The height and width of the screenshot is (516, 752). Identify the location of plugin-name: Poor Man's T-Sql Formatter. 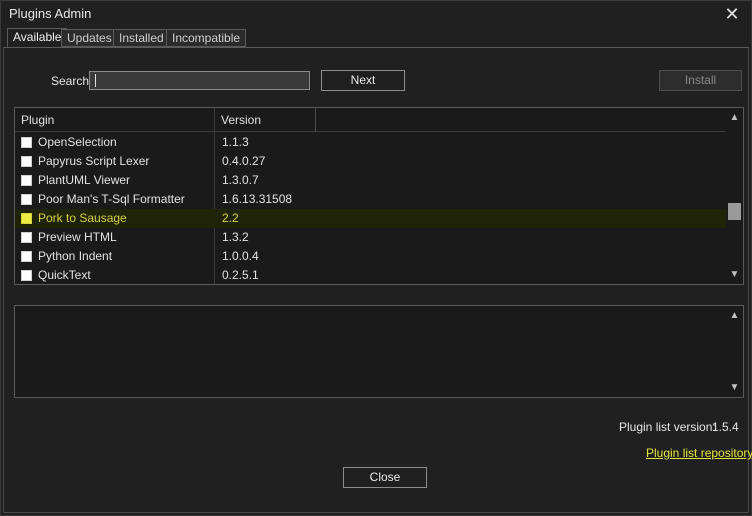
(111, 199).